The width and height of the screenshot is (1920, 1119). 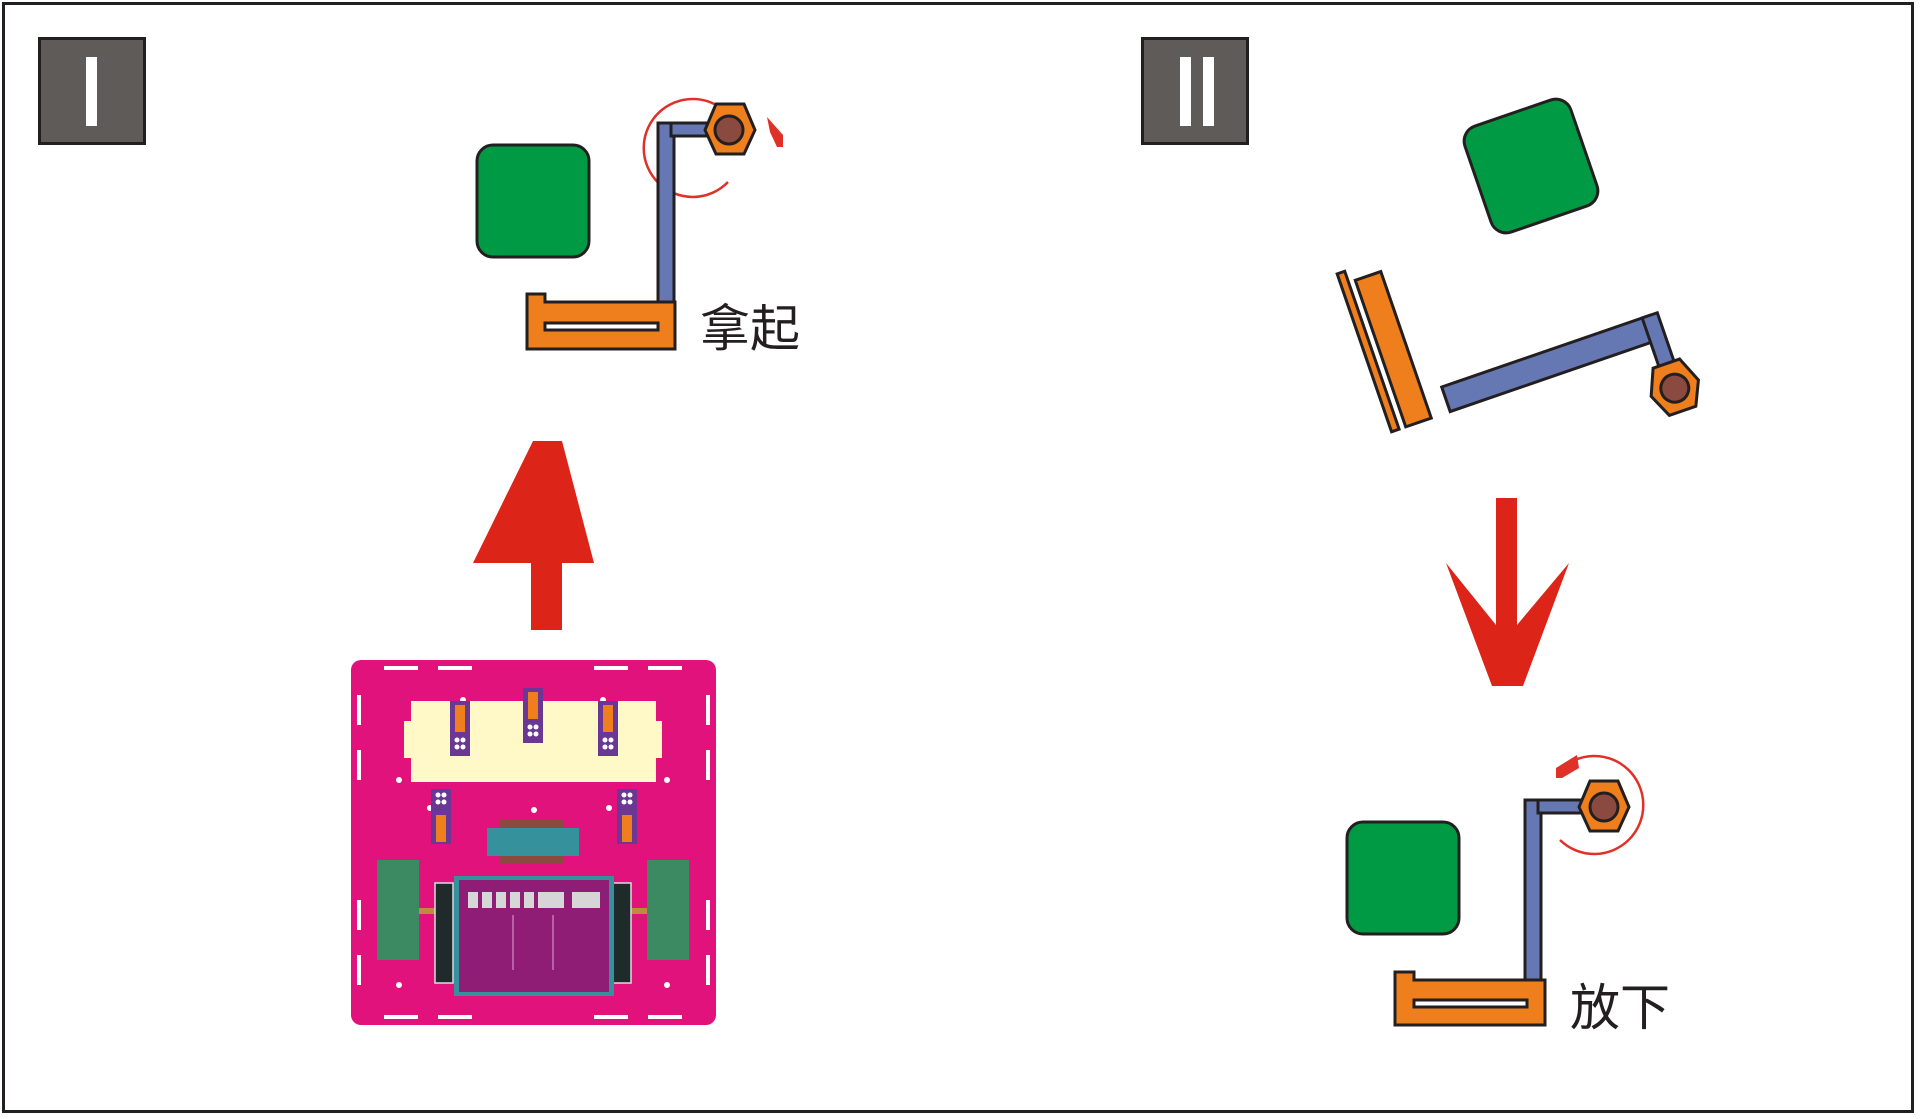 I want to click on board-rail-left, so click(x=444, y=933).